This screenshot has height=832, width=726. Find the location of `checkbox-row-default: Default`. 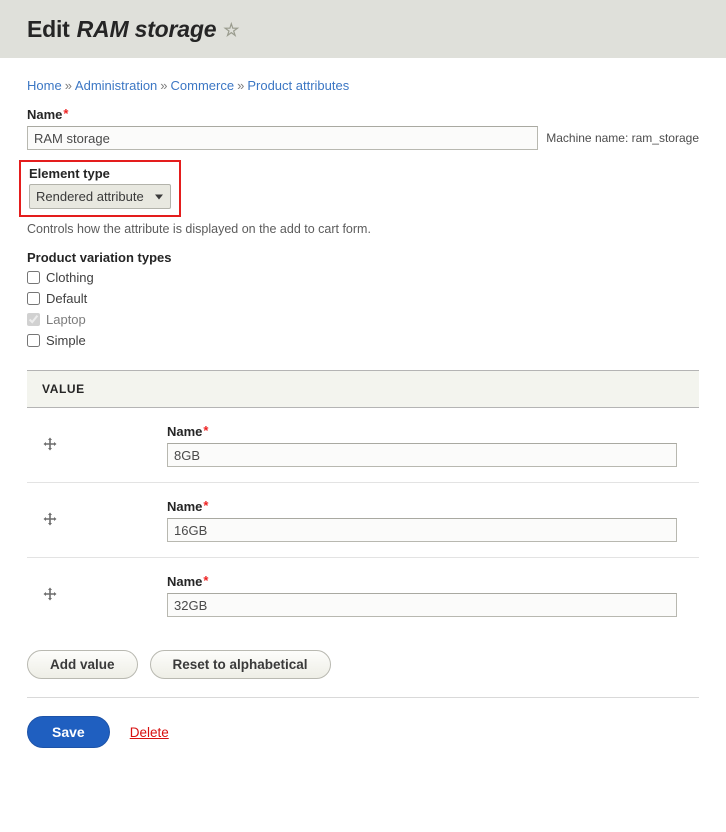

checkbox-row-default: Default is located at coordinates (363, 298).